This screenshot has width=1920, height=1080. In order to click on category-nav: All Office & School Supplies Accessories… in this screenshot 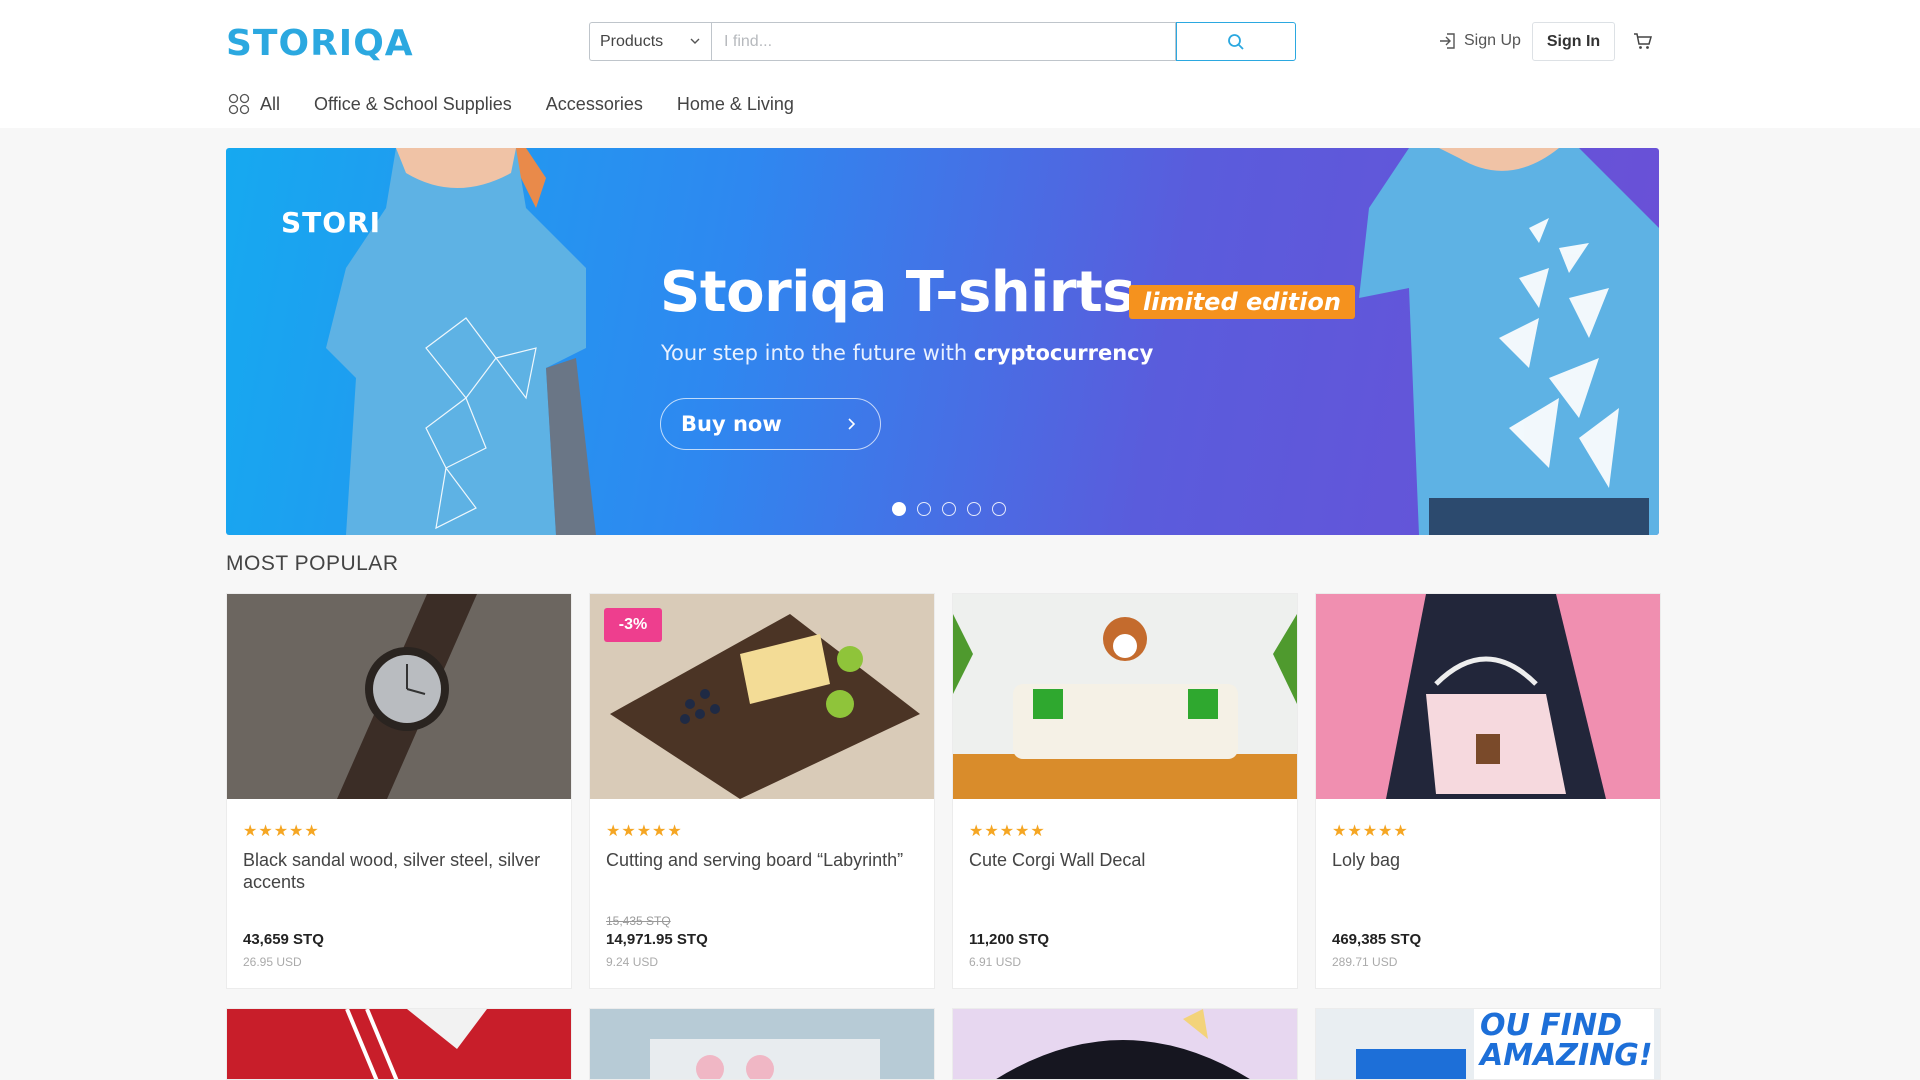, I will do `click(528, 104)`.